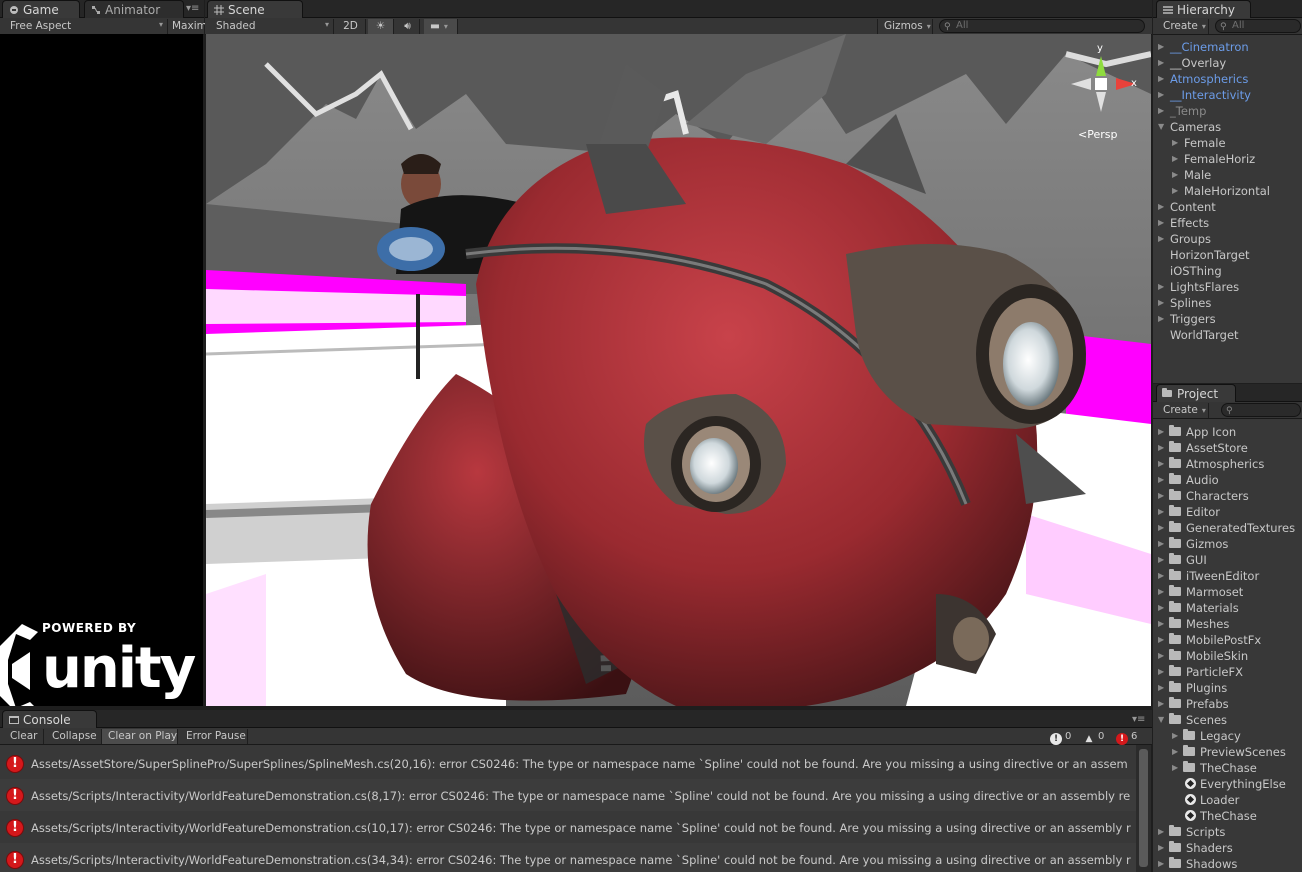 The height and width of the screenshot is (872, 1302). Describe the element at coordinates (1227, 496) in the screenshot. I see `project-folder: ▶ Characters` at that location.